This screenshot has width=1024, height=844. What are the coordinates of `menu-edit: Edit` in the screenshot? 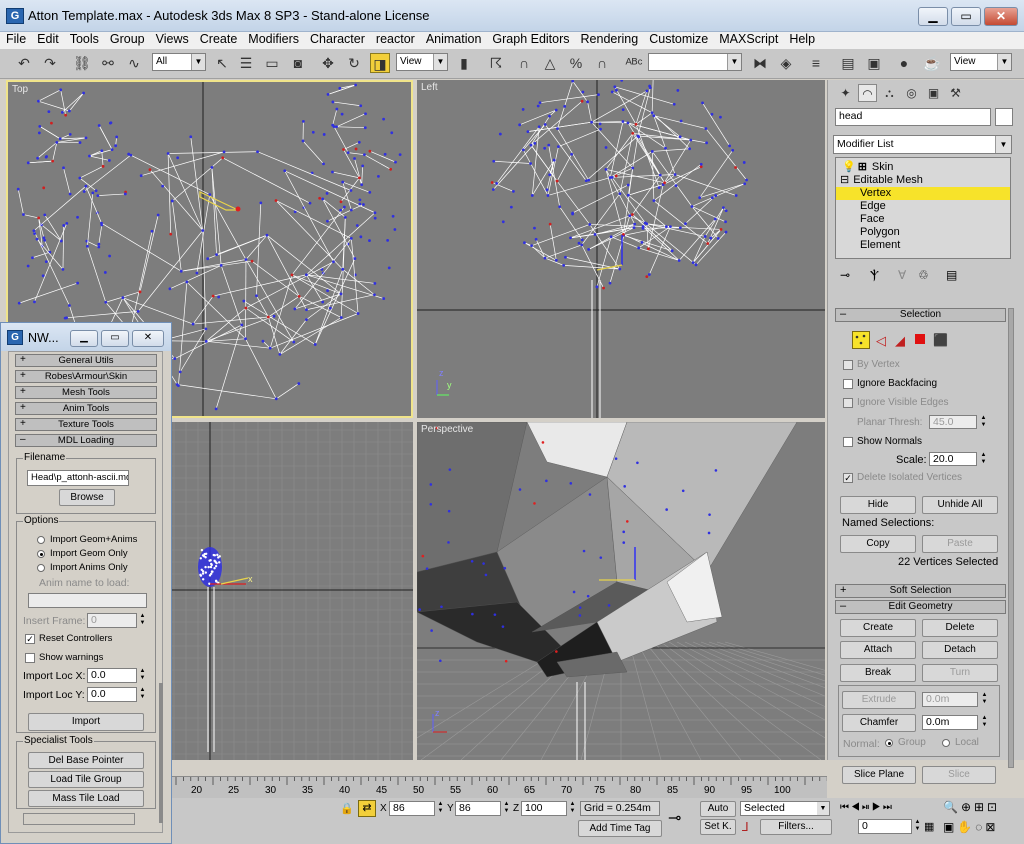 It's located at (47, 39).